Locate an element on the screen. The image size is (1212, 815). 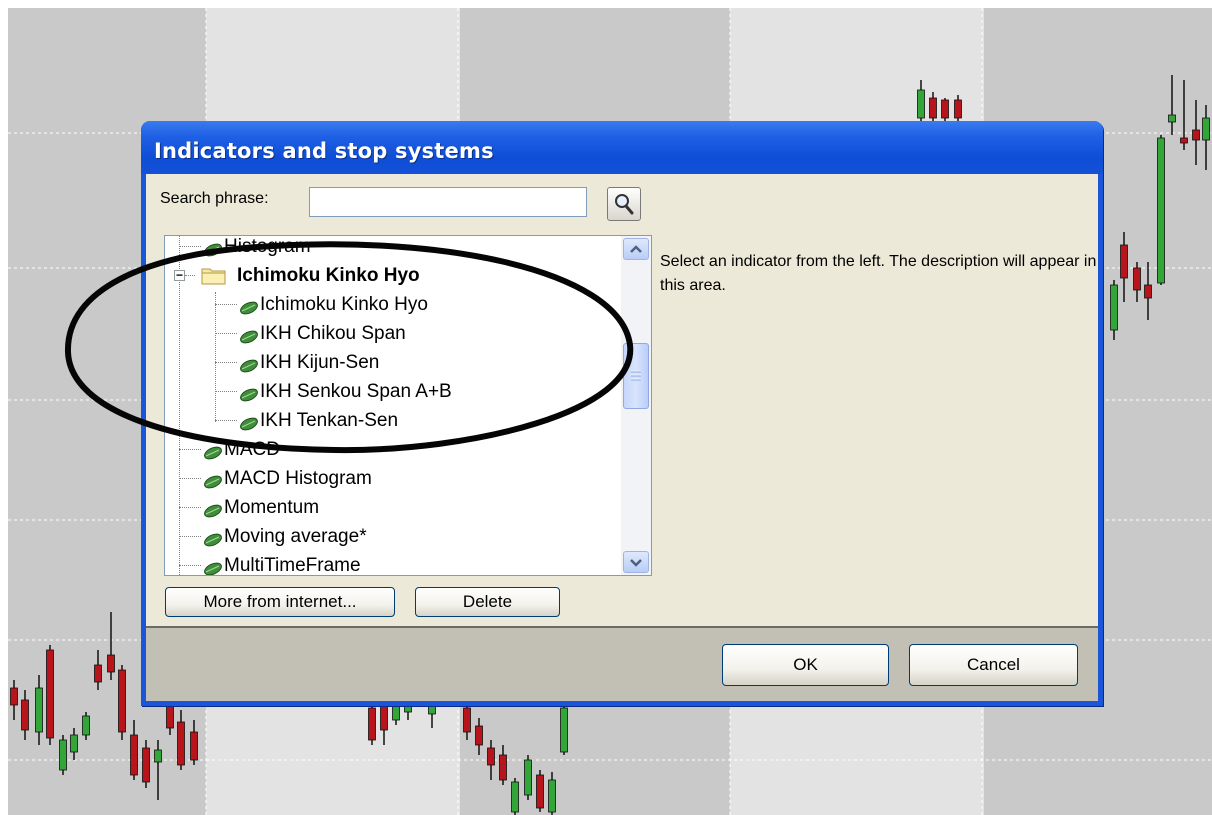
tree-leaf-item: MultiTimeFrame is located at coordinates (395, 563).